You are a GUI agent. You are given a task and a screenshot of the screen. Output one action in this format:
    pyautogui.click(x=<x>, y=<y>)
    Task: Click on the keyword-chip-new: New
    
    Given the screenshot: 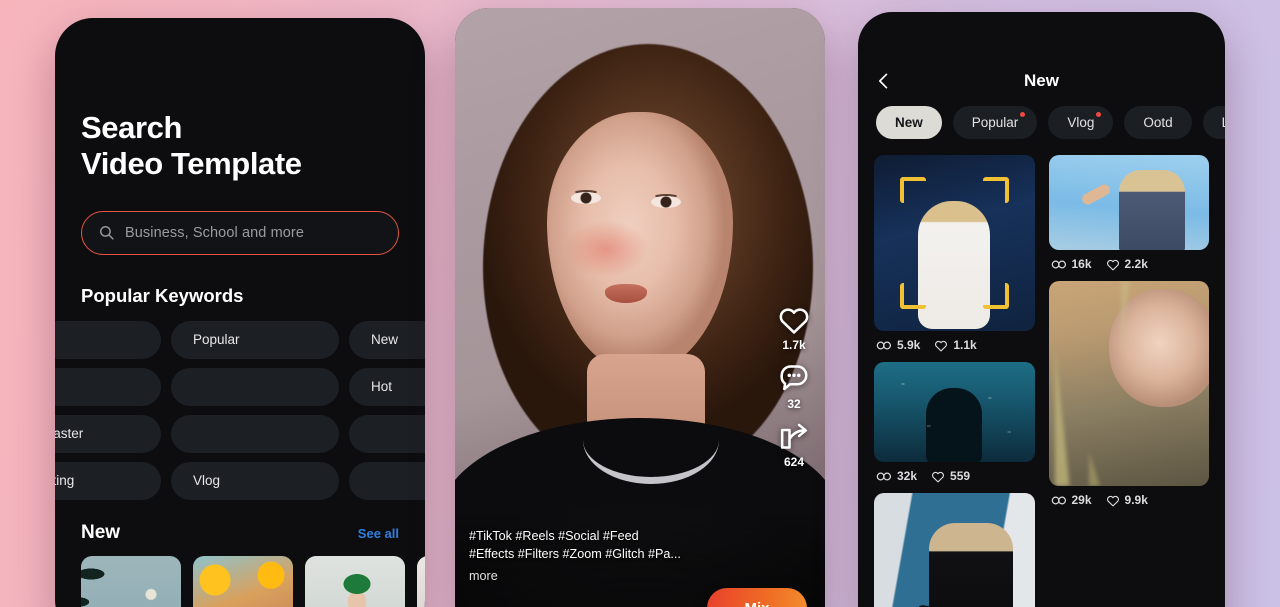 What is the action you would take?
    pyautogui.click(x=387, y=339)
    